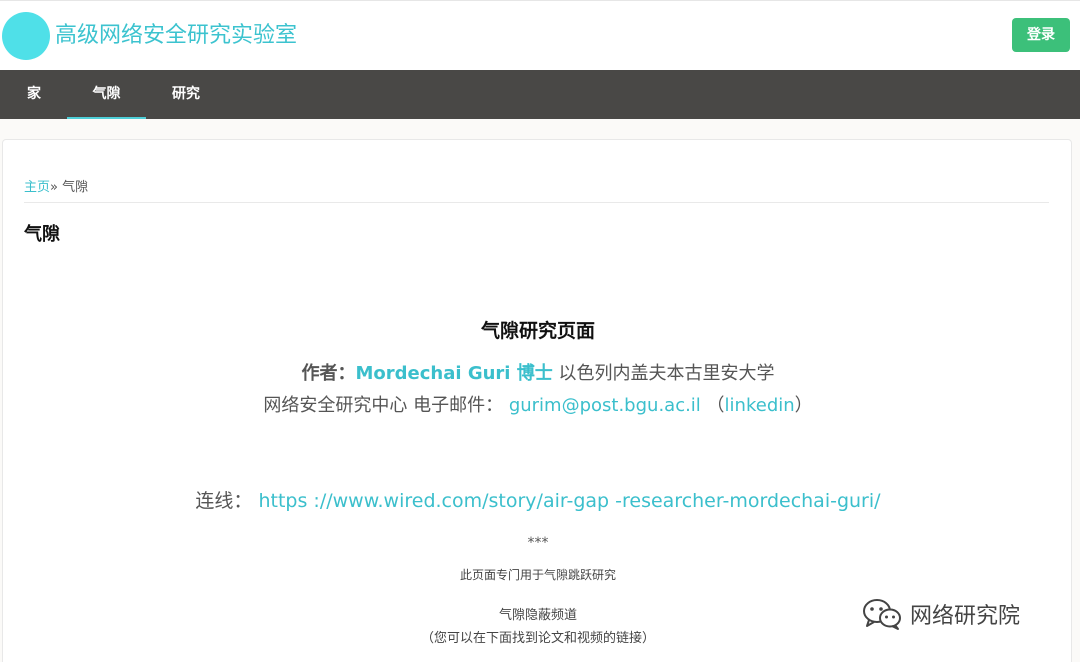  I want to click on nav-item-research: 研究, so click(186, 94).